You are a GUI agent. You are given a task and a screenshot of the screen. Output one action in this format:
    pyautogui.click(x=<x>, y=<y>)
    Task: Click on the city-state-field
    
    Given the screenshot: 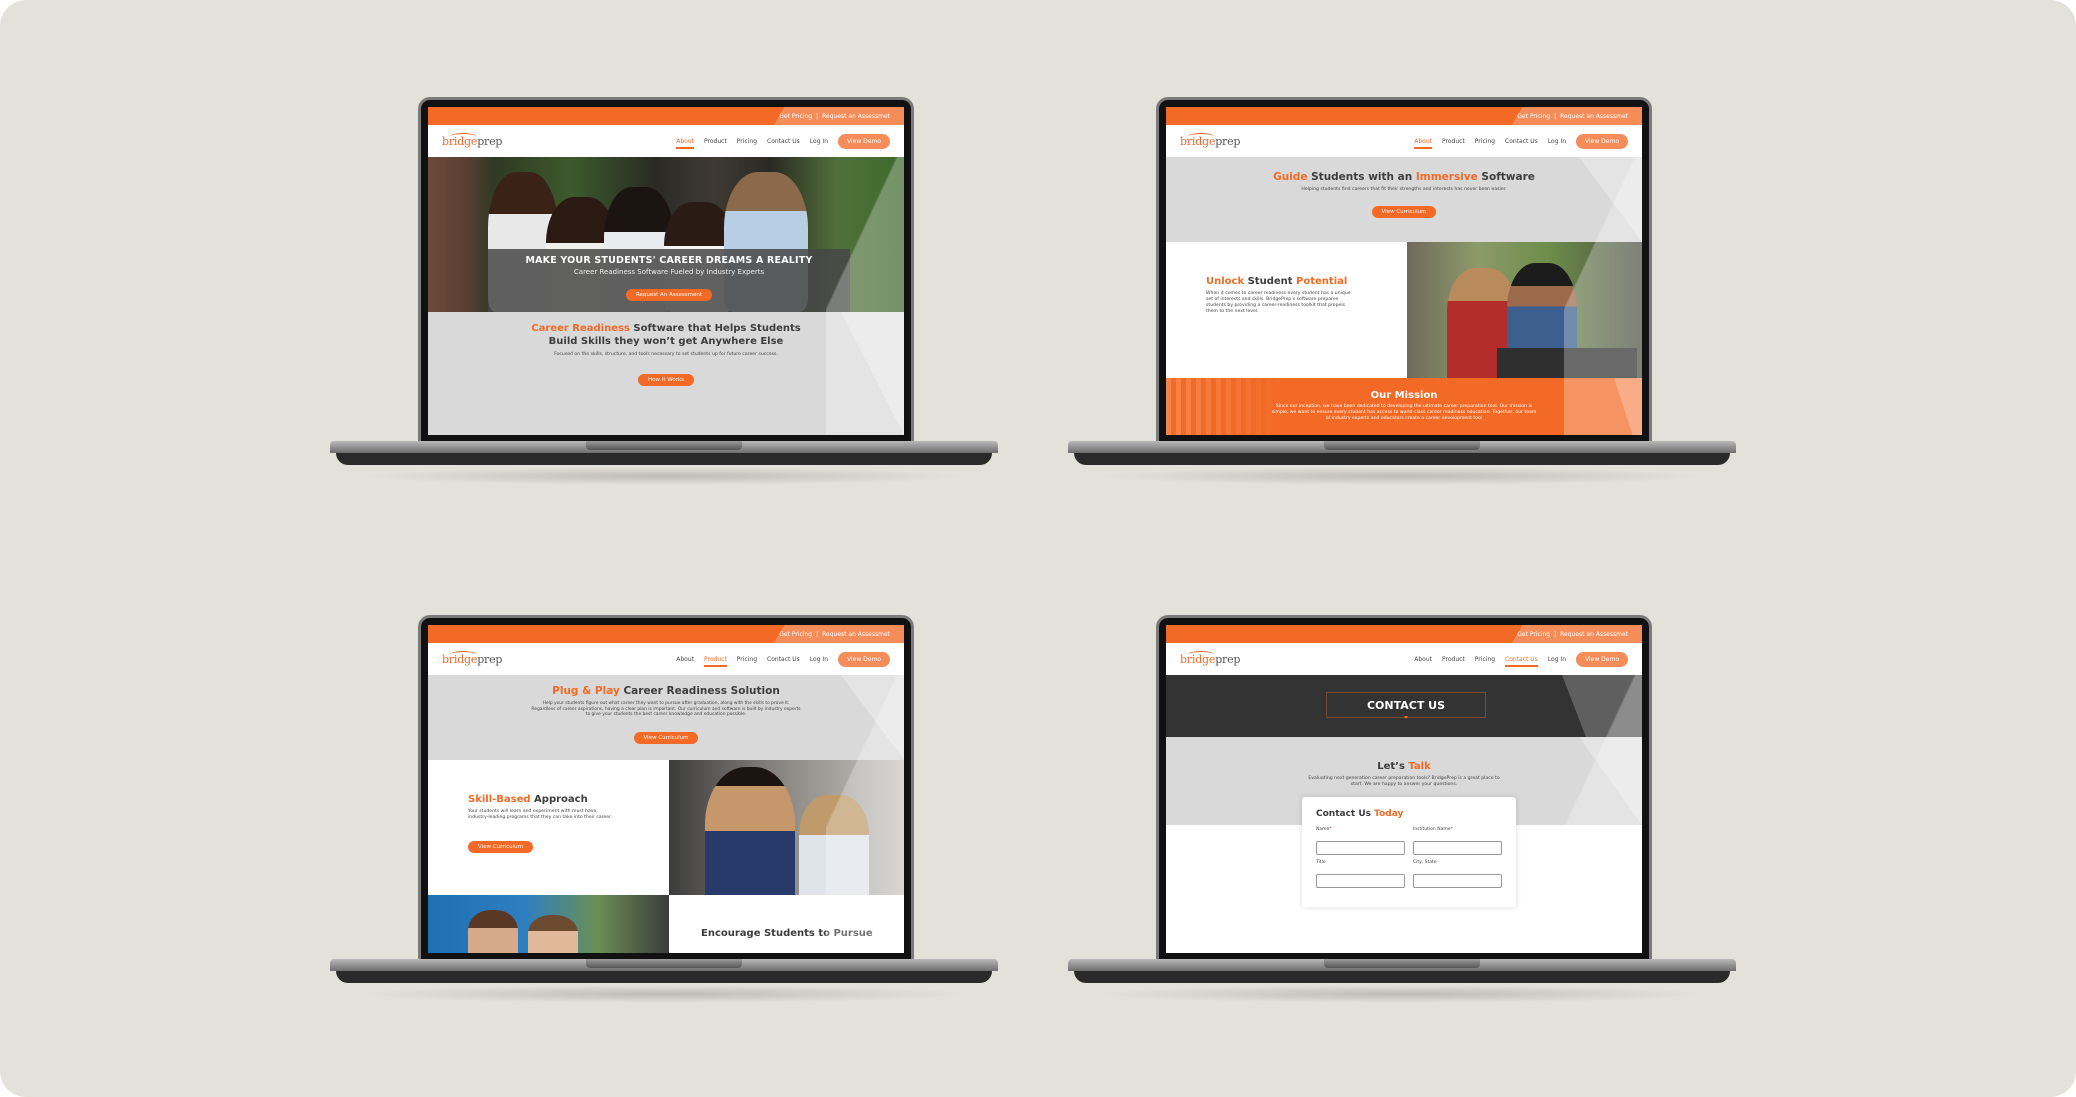 What is the action you would take?
    pyautogui.click(x=1457, y=881)
    